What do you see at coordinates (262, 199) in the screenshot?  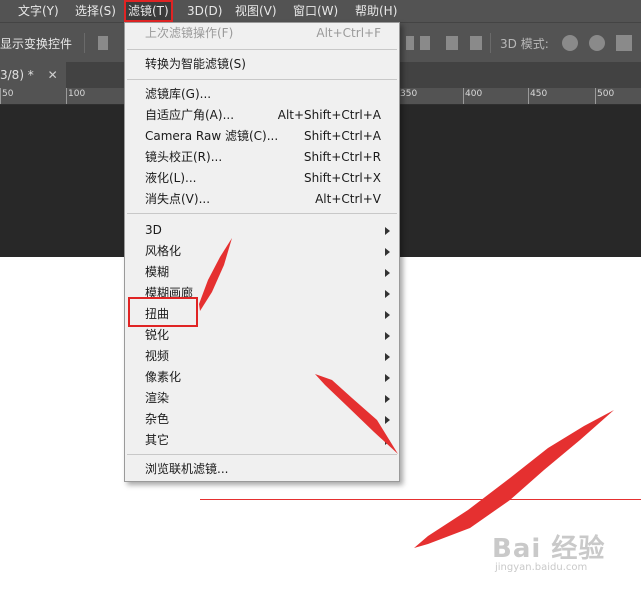 I see `menu-item-vanishing-point: 消失点(V)... Alt+Ctrl+V` at bounding box center [262, 199].